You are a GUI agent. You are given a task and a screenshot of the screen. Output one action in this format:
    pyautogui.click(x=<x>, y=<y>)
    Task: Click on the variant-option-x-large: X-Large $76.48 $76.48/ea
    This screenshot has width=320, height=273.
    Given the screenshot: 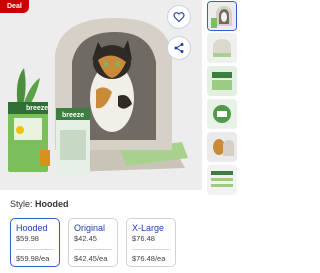 What is the action you would take?
    pyautogui.click(x=151, y=242)
    